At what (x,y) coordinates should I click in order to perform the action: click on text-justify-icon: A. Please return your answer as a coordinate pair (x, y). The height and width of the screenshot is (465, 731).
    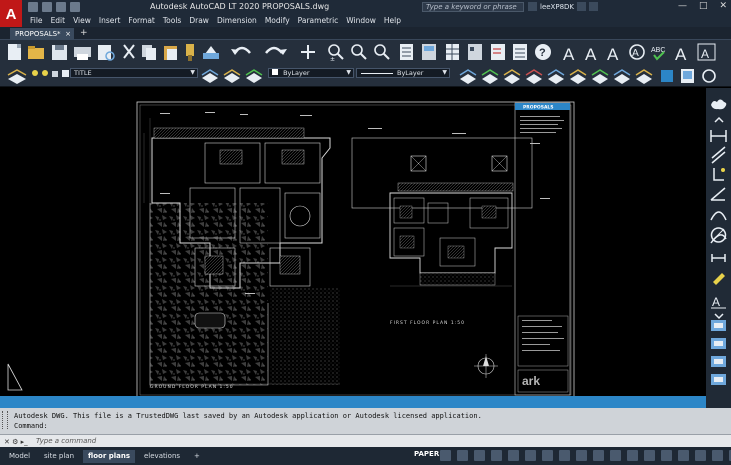
    Looking at the image, I should click on (706, 52).